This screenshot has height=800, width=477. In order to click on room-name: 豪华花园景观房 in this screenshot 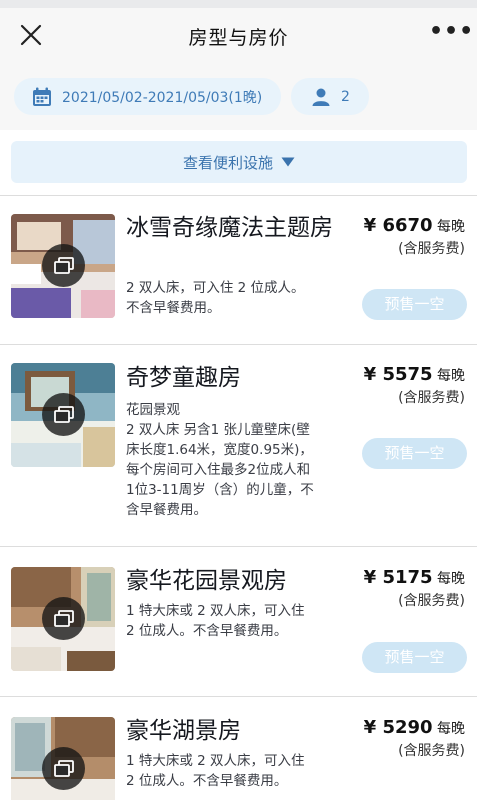, I will do `click(206, 581)`.